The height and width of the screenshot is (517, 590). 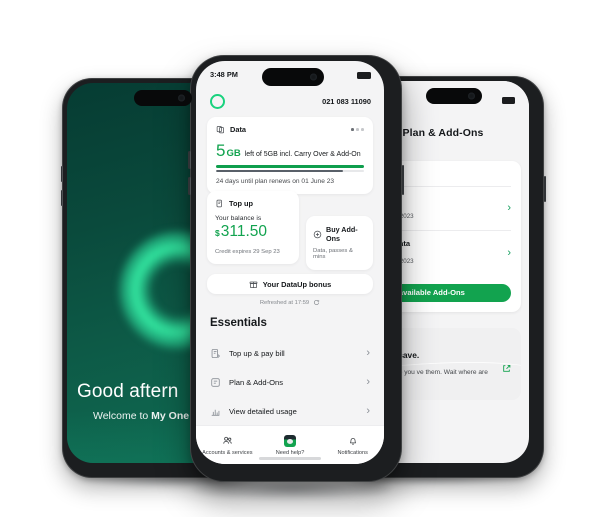 I want to click on buy-addons-title: Buy Add-Ons, so click(x=342, y=234).